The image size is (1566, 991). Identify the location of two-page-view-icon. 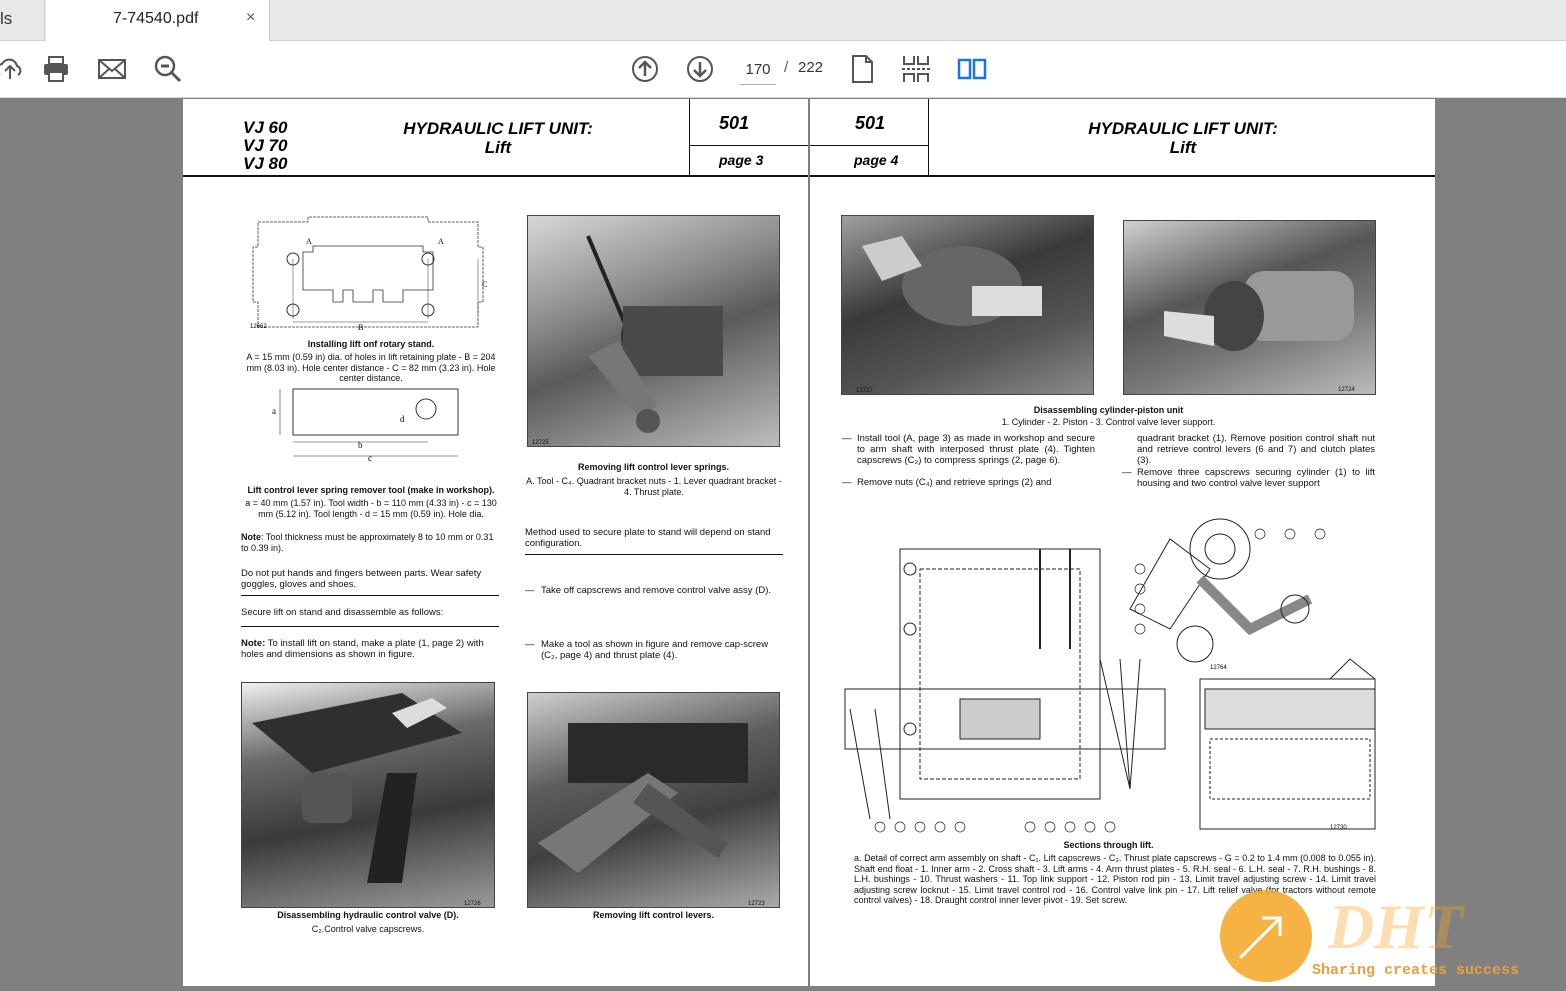
(972, 69).